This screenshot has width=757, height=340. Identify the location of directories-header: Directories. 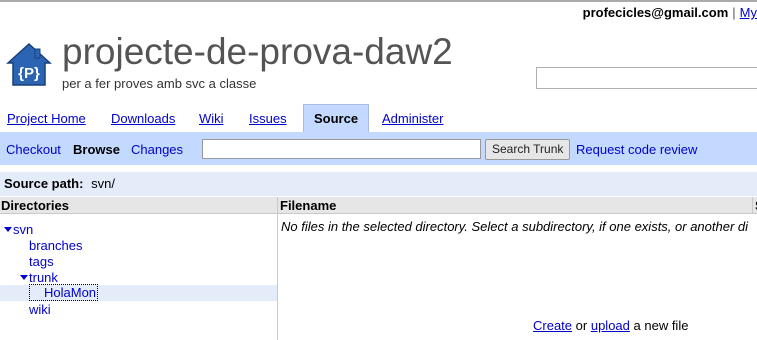
(138, 205).